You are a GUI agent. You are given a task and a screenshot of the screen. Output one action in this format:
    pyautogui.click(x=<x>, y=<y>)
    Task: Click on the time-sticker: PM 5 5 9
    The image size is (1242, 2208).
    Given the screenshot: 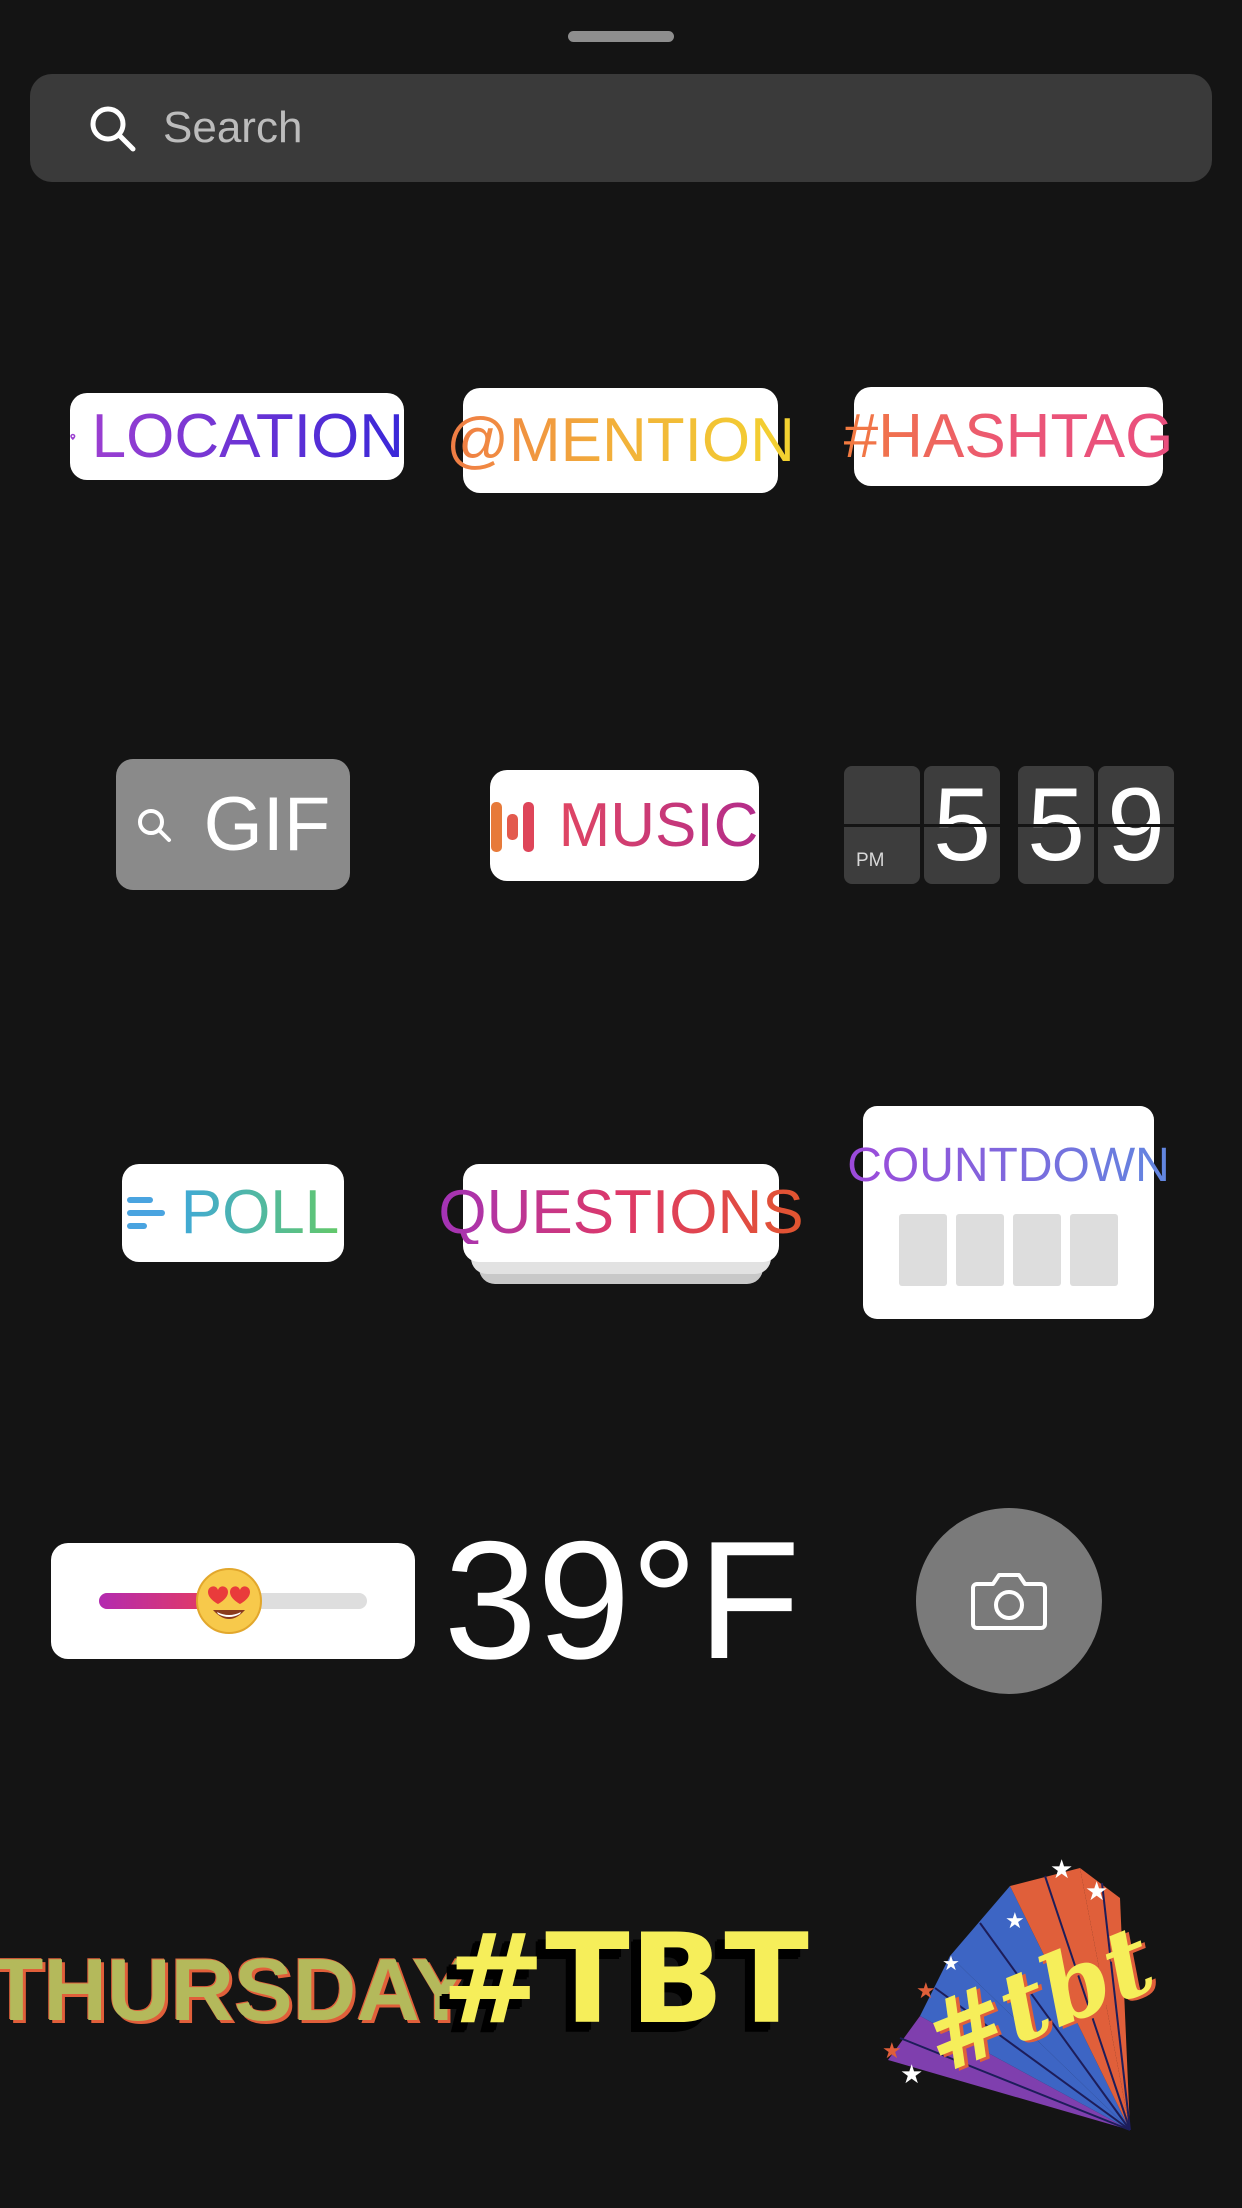 What is the action you would take?
    pyautogui.click(x=1009, y=825)
    